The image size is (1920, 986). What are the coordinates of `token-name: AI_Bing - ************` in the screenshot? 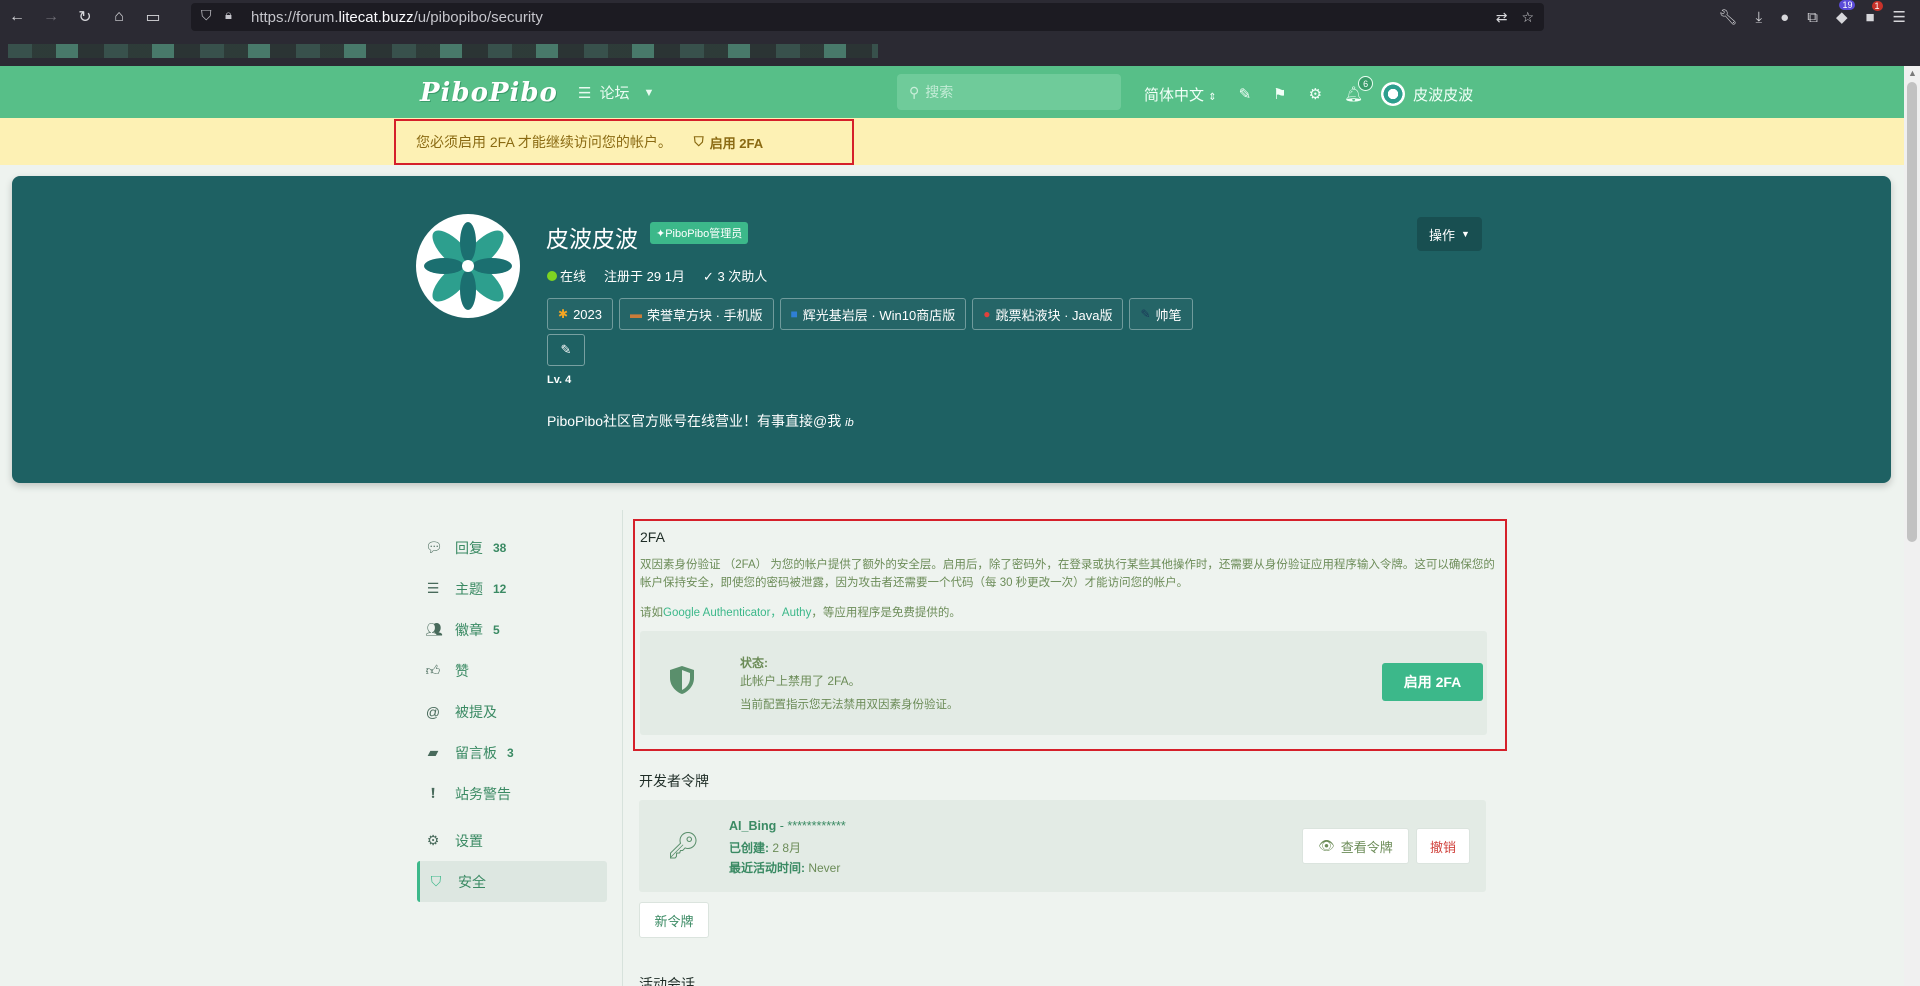 It's located at (787, 826).